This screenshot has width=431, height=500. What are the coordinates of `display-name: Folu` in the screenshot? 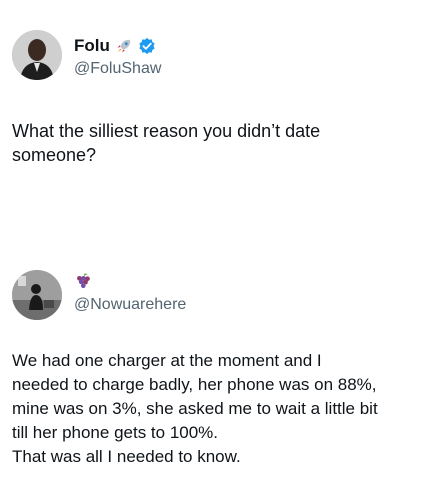 It's located at (92, 46).